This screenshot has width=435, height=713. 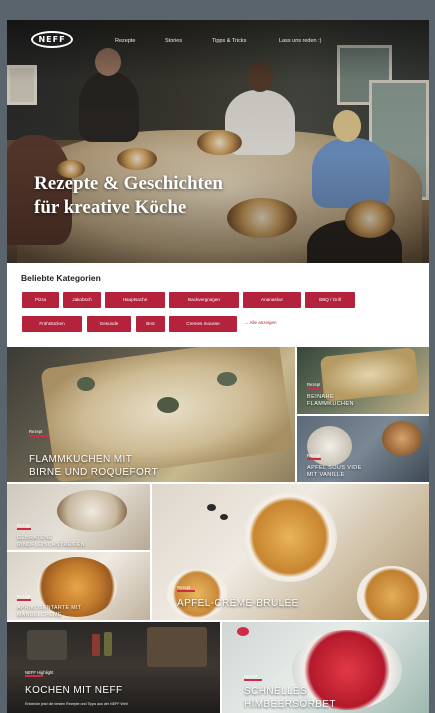 I want to click on tile-title: Apfel-Crème-Brulée, so click(x=238, y=603).